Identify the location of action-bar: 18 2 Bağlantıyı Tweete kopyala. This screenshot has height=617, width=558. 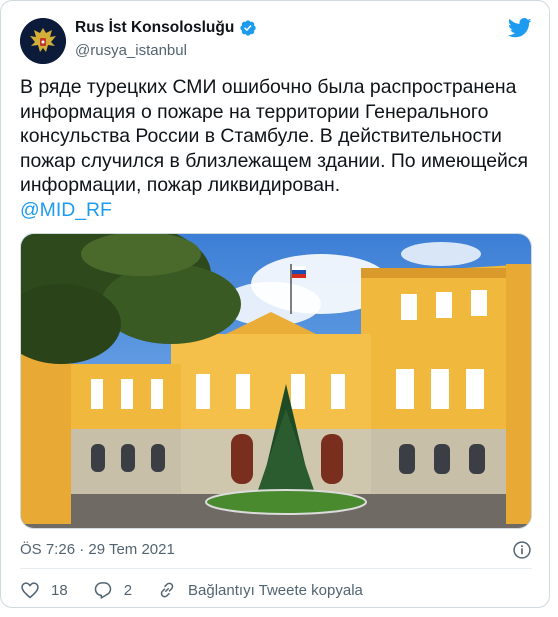
(204, 590).